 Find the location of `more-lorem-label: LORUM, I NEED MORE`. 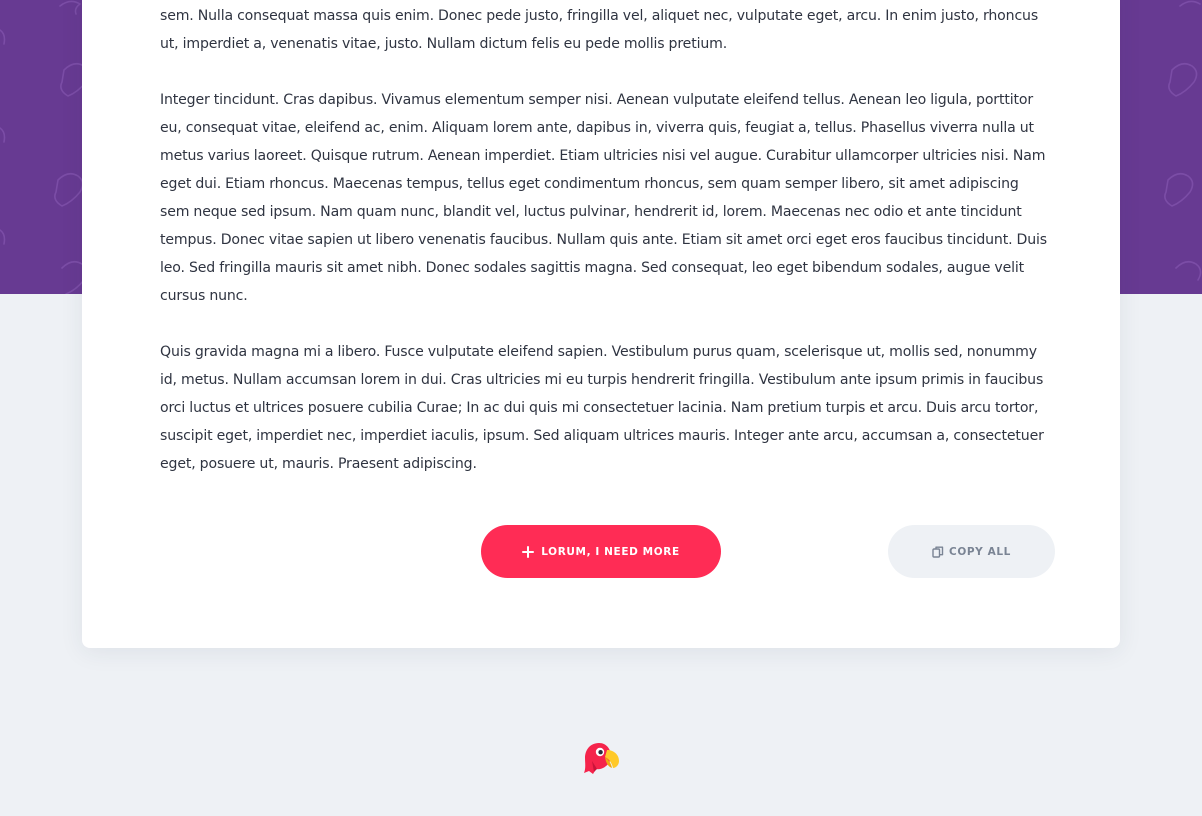

more-lorem-label: LORUM, I NEED MORE is located at coordinates (610, 551).